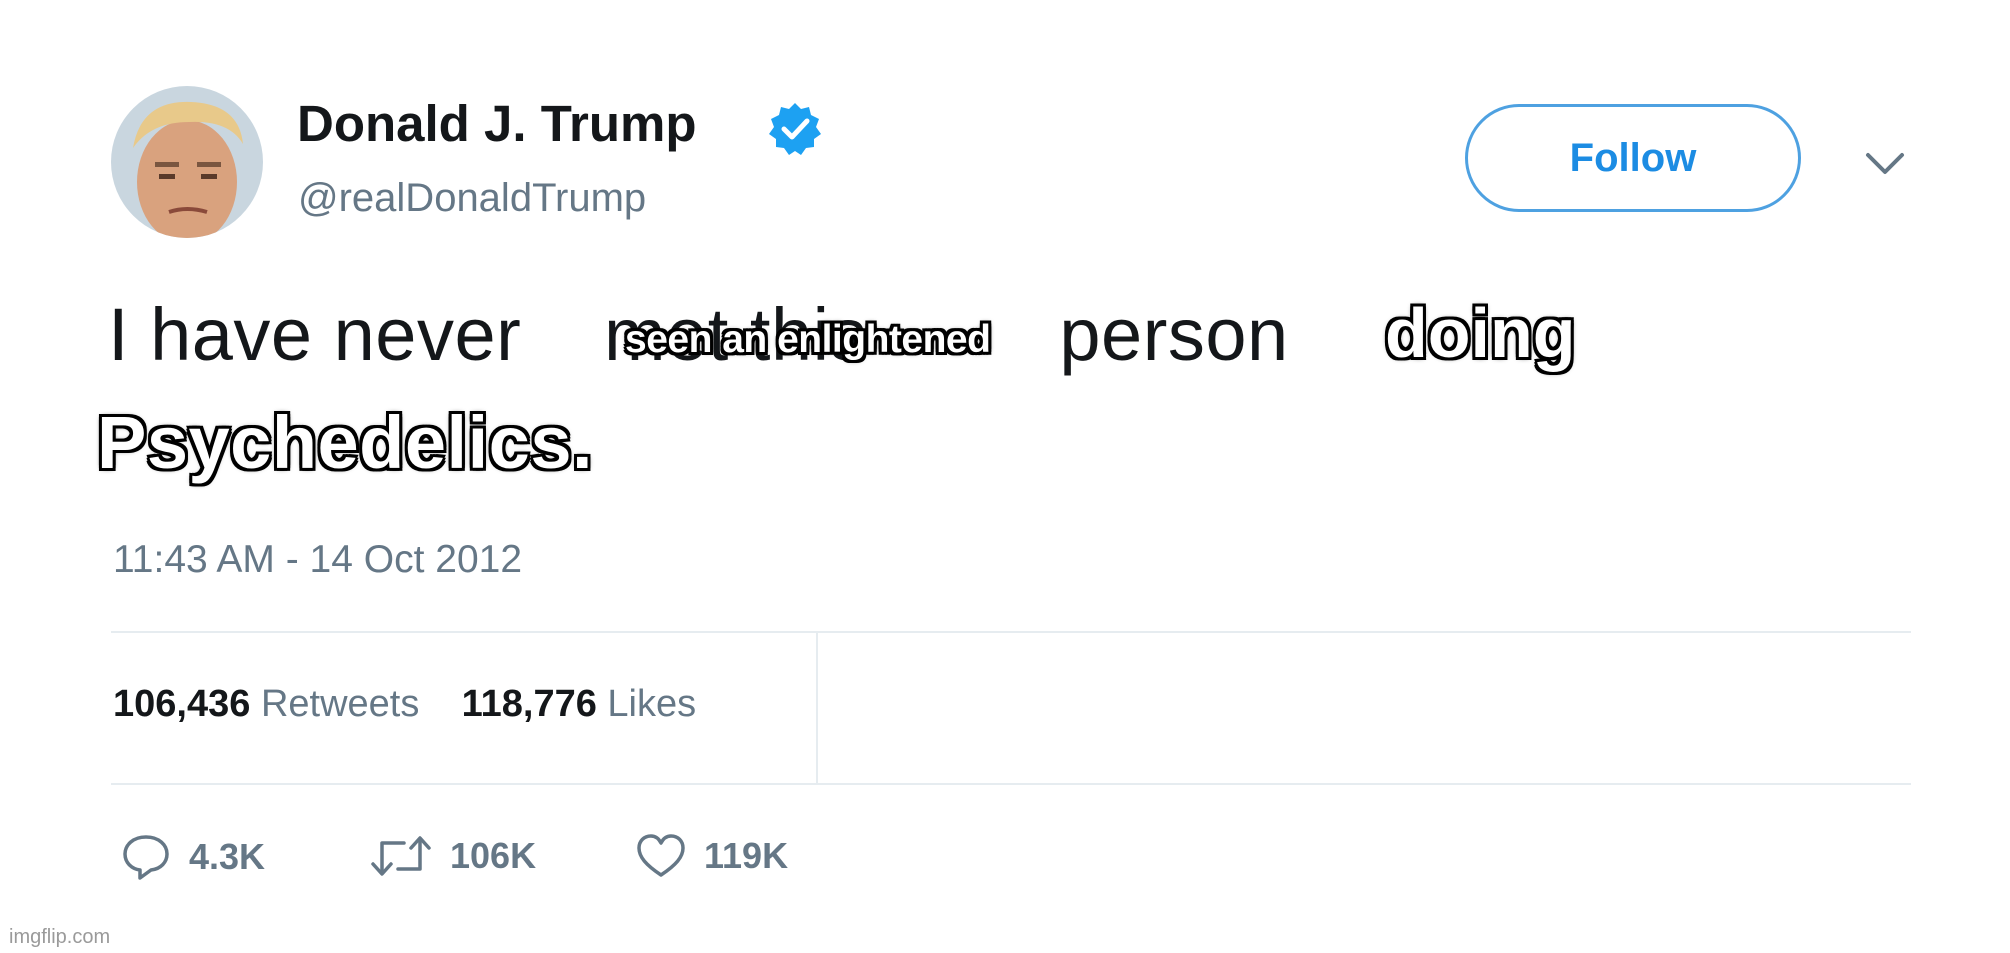 The height and width of the screenshot is (953, 2010). What do you see at coordinates (808, 339) in the screenshot?
I see `meme-caption-small: seen an enlightened` at bounding box center [808, 339].